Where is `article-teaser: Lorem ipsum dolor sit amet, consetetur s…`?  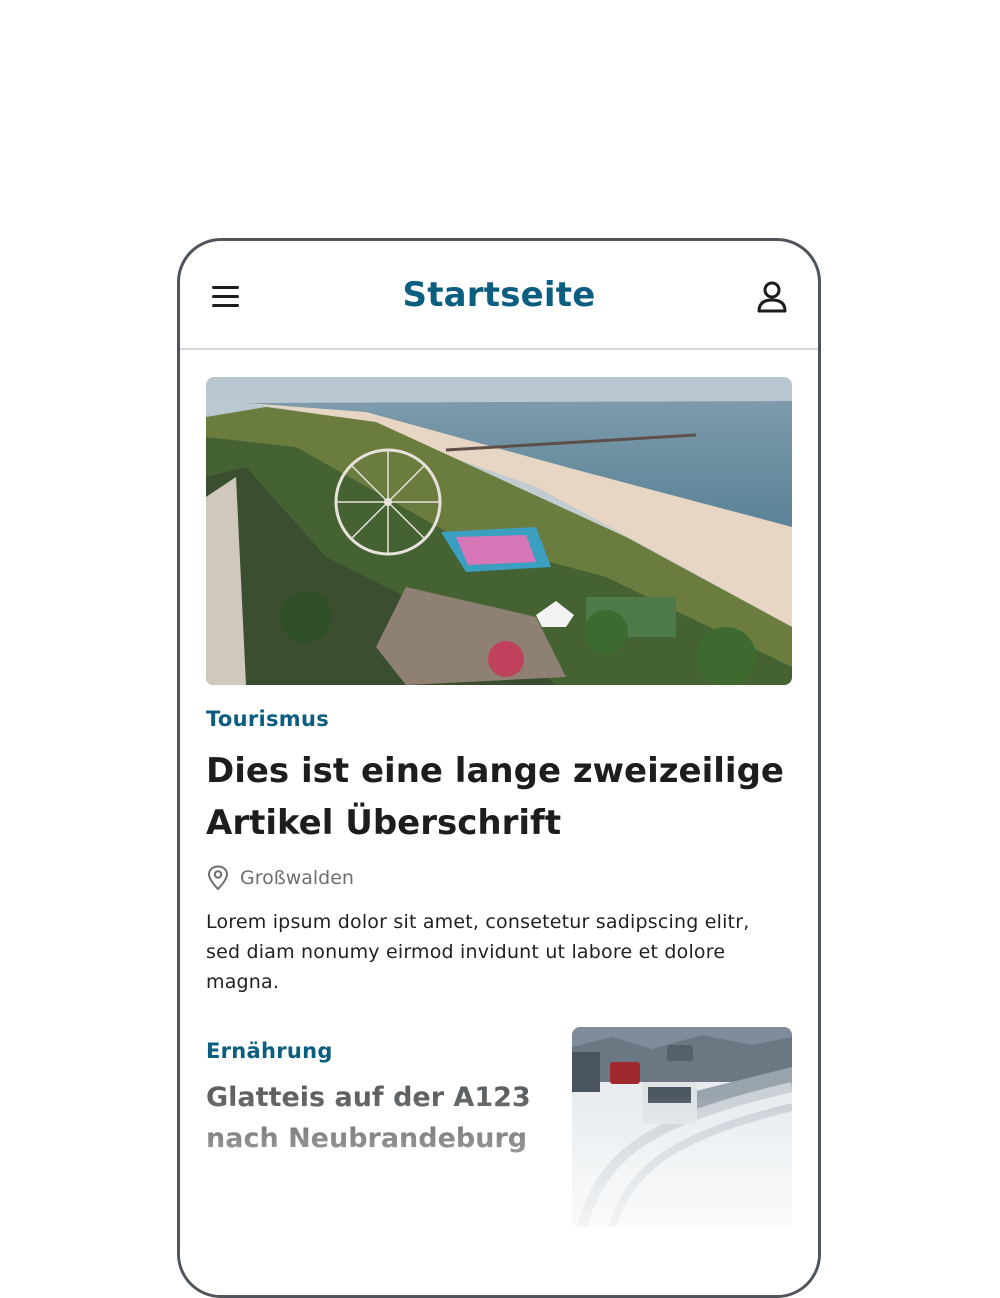 article-teaser: Lorem ipsum dolor sit amet, consetetur s… is located at coordinates (478, 952).